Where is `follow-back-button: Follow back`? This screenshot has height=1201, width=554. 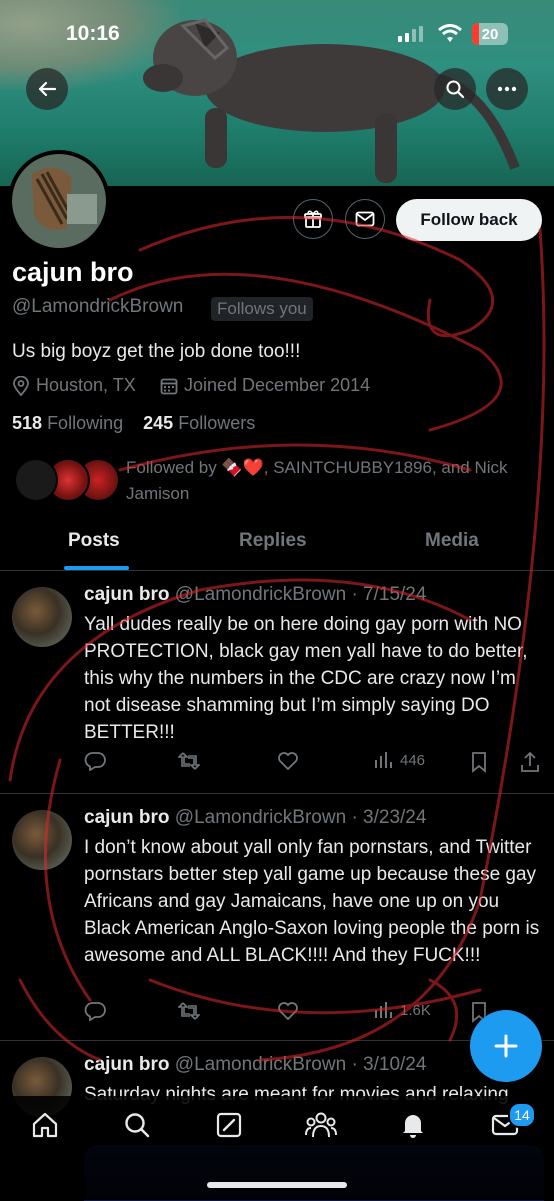 follow-back-button: Follow back is located at coordinates (469, 220).